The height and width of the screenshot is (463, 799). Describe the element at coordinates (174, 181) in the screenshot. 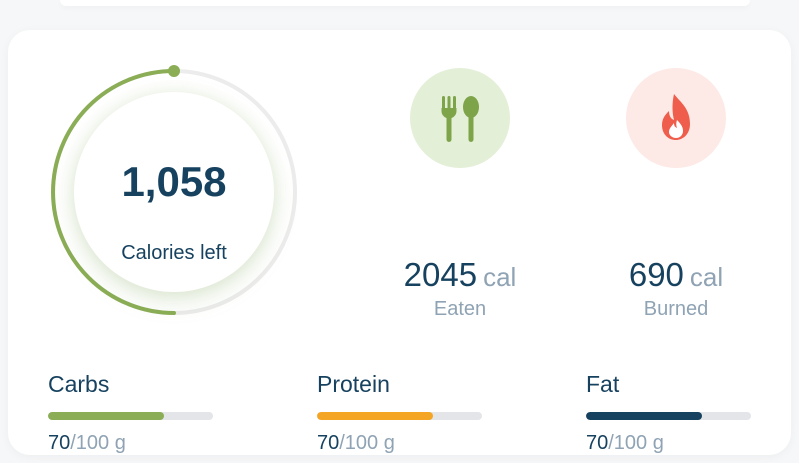

I see `calories-left-value: 1,058` at that location.